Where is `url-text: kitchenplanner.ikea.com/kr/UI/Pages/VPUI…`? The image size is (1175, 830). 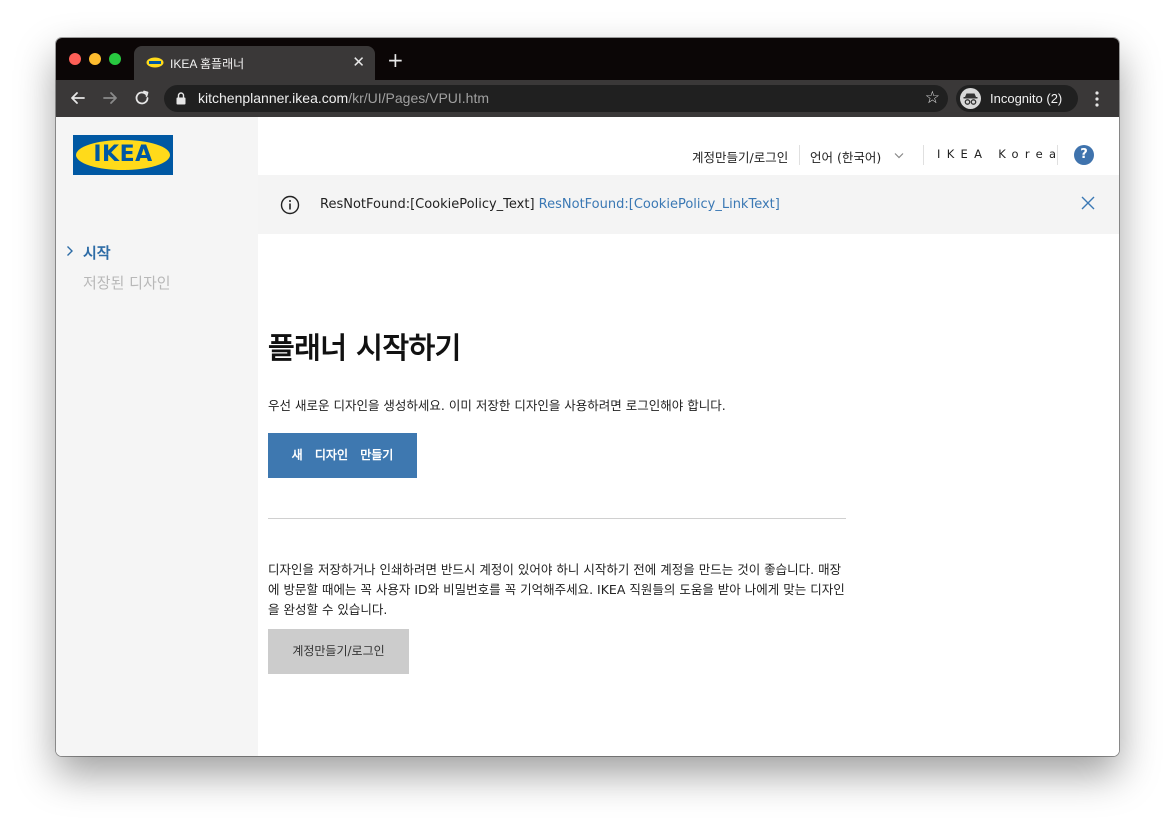 url-text: kitchenplanner.ikea.com/kr/UI/Pages/VPUI… is located at coordinates (343, 98).